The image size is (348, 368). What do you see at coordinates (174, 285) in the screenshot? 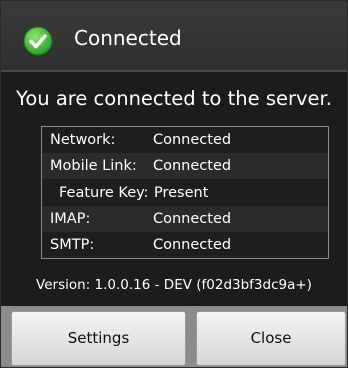
I see `version-label: Version: 1.0.0.16 - DEV (f02d3bf3dc9a+)` at bounding box center [174, 285].